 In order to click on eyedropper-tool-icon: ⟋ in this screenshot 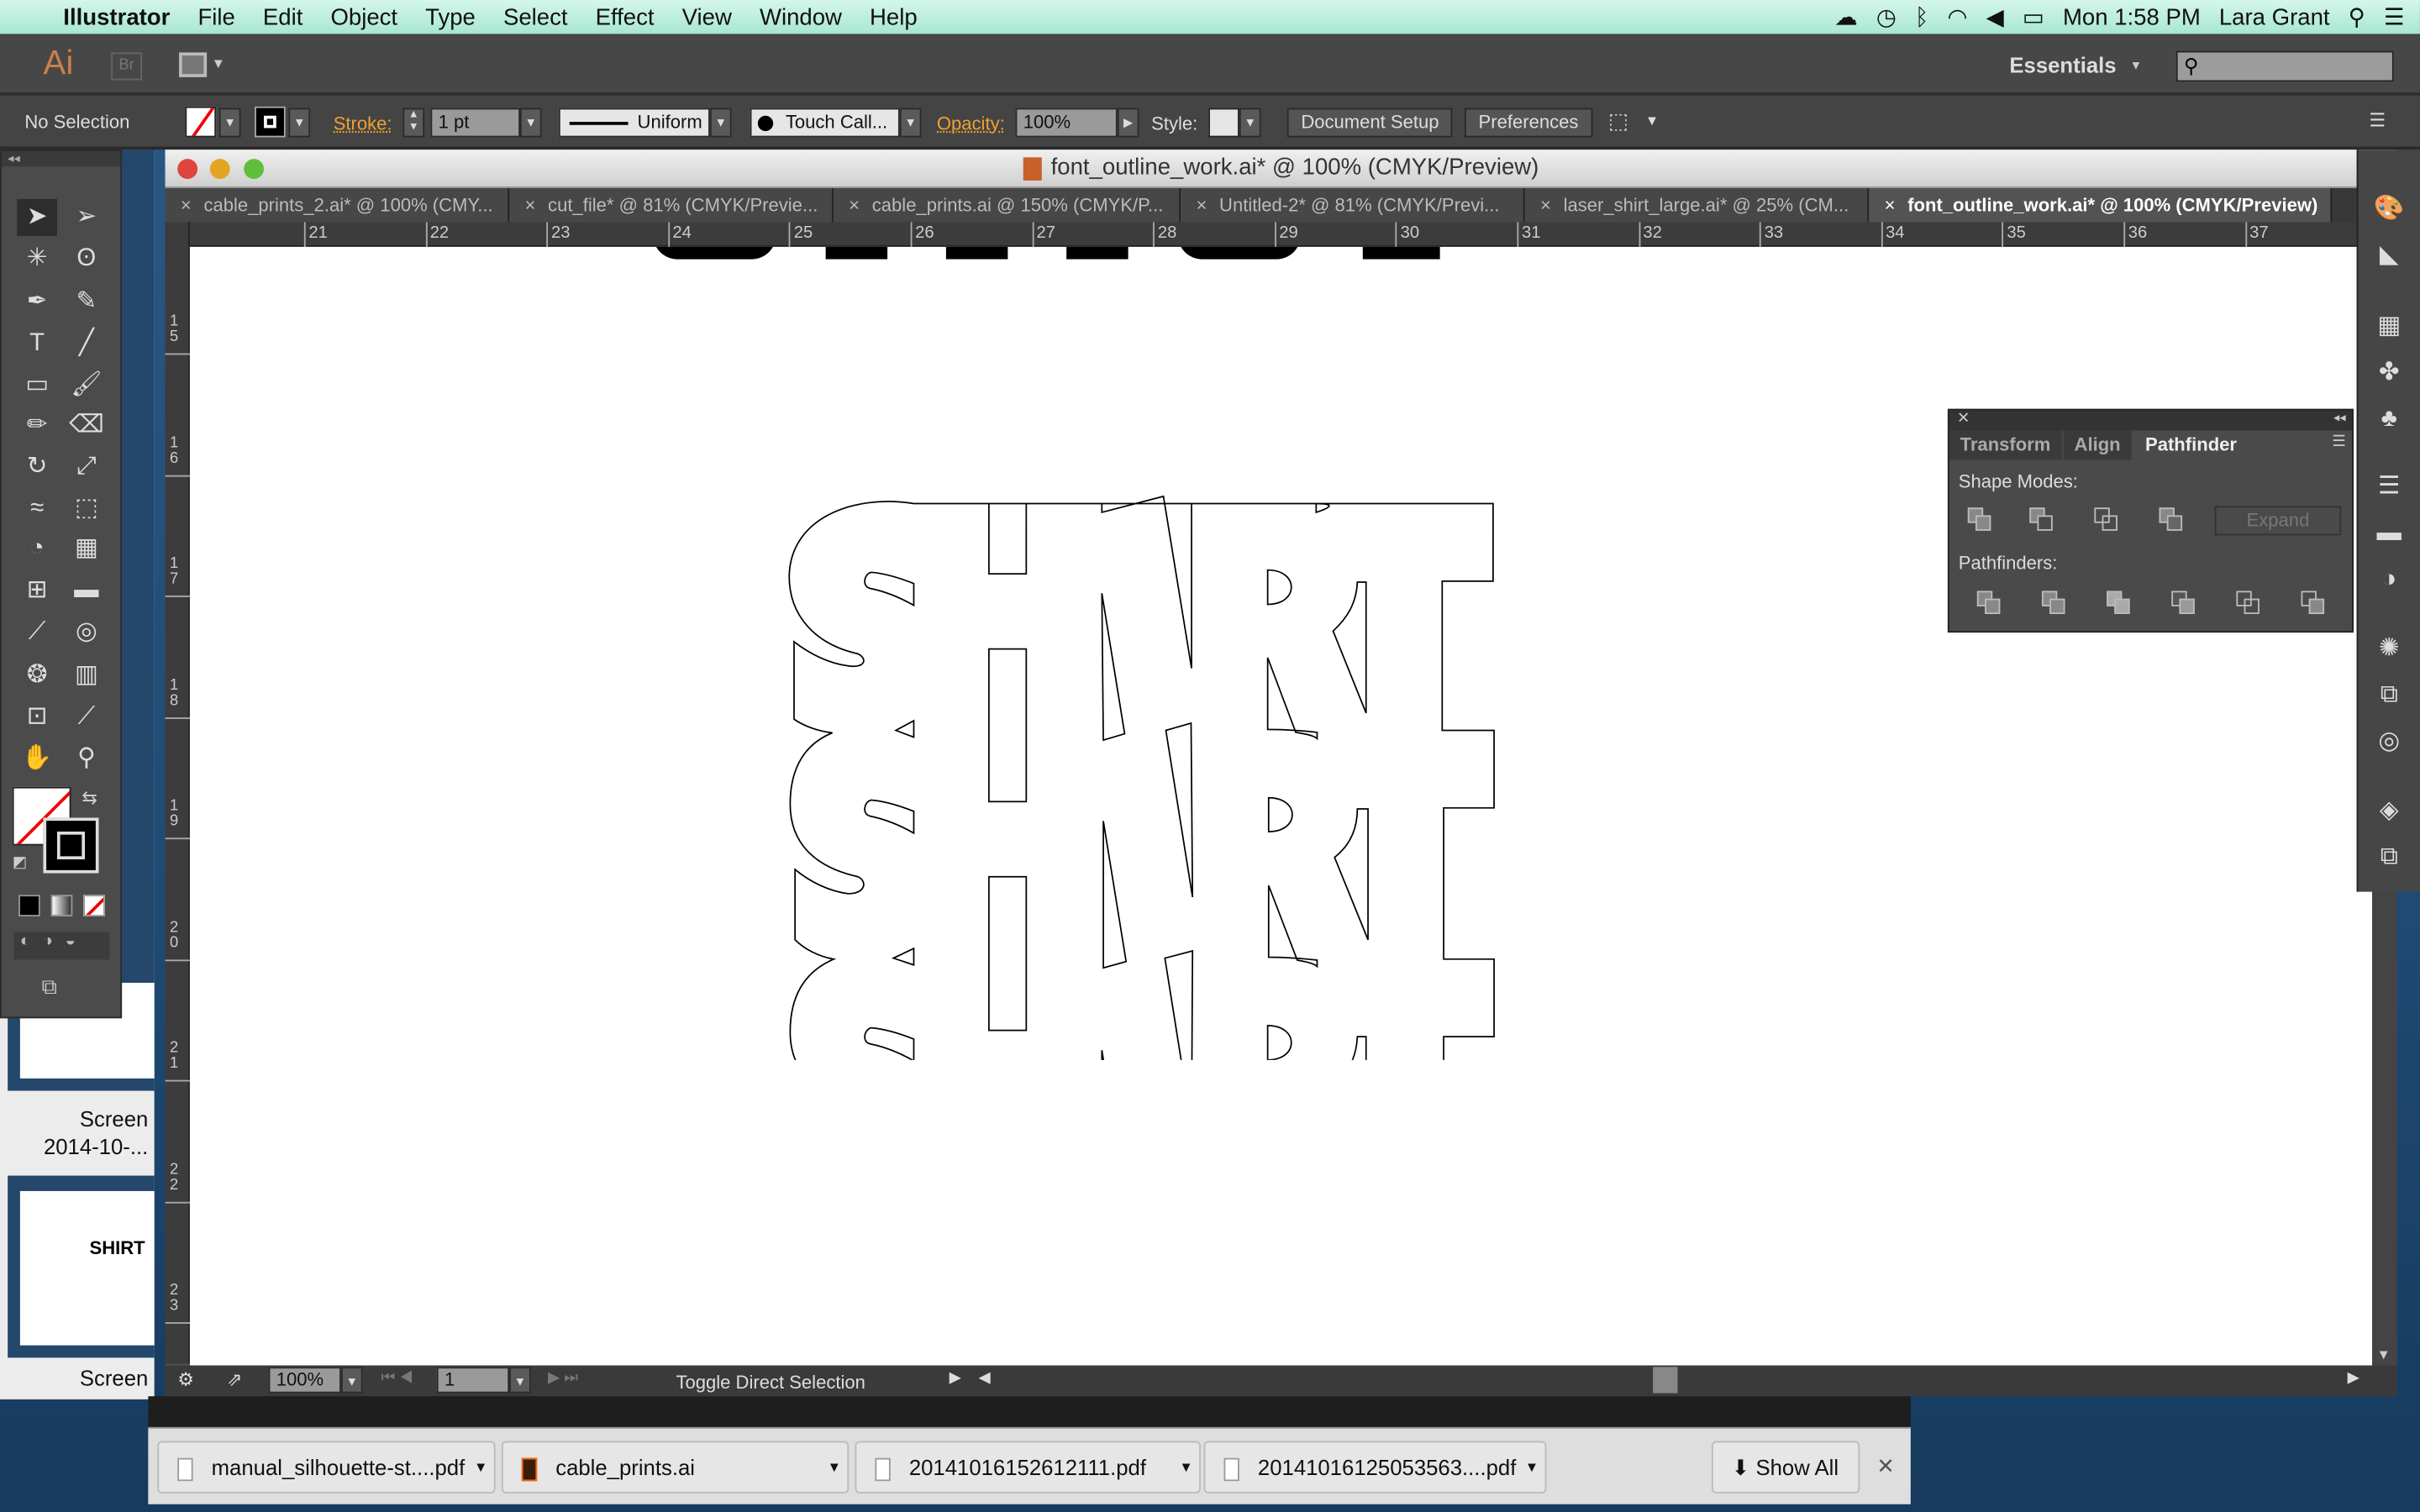, I will do `click(37, 632)`.